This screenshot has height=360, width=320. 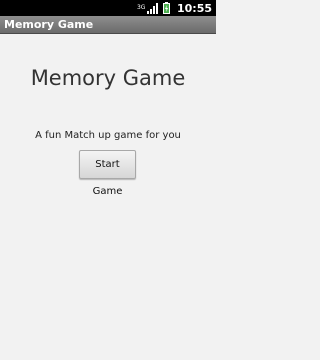 I want to click on status-icons: 3G 10:55, so click(x=174, y=8).